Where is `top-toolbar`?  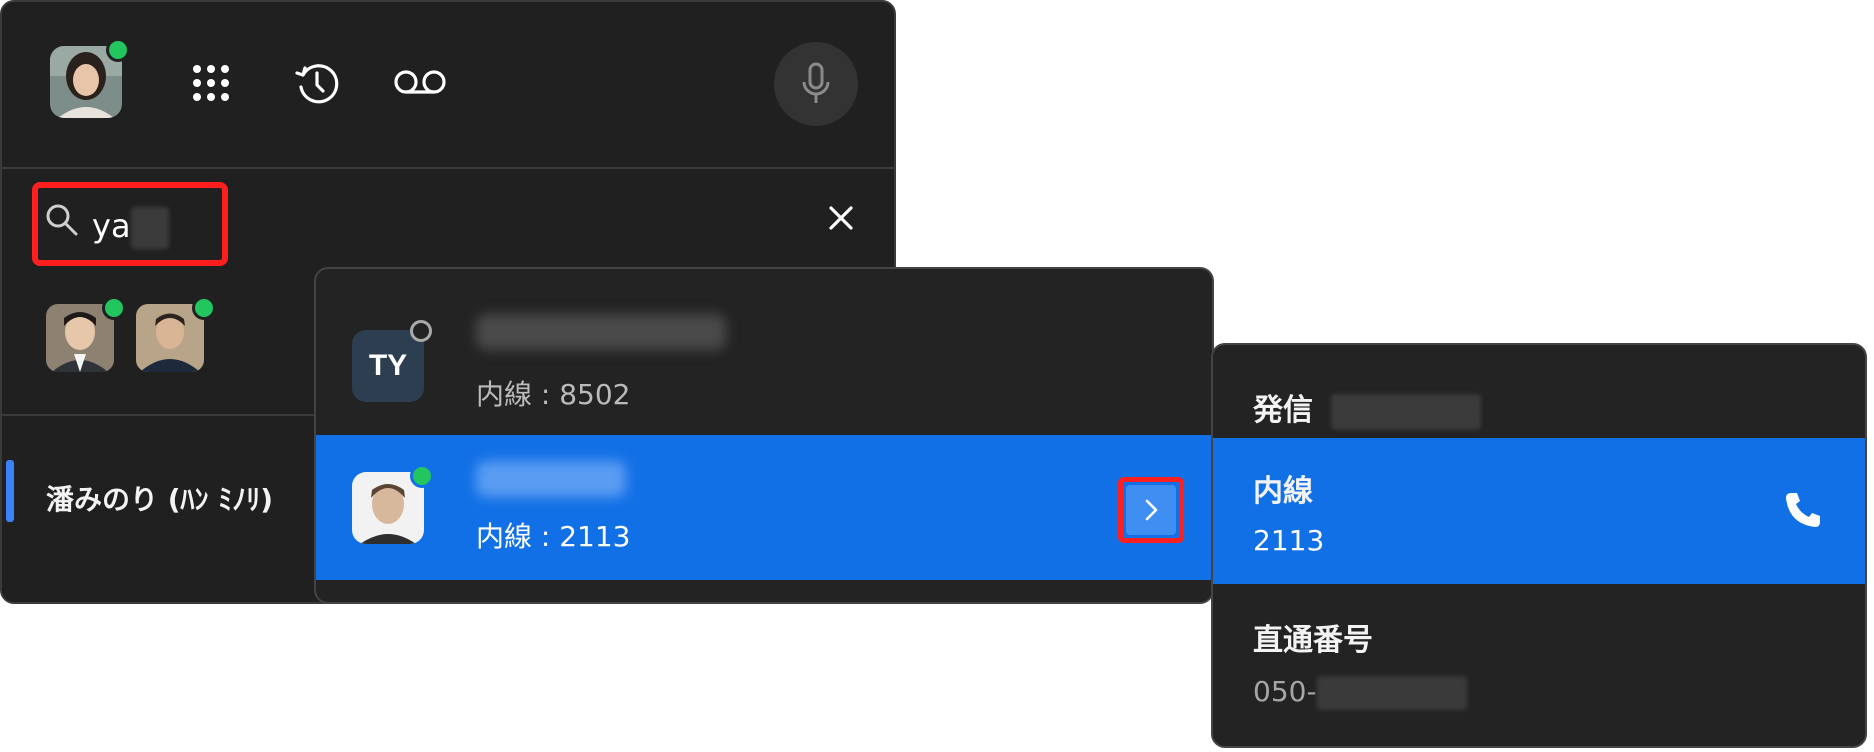
top-toolbar is located at coordinates (448, 85).